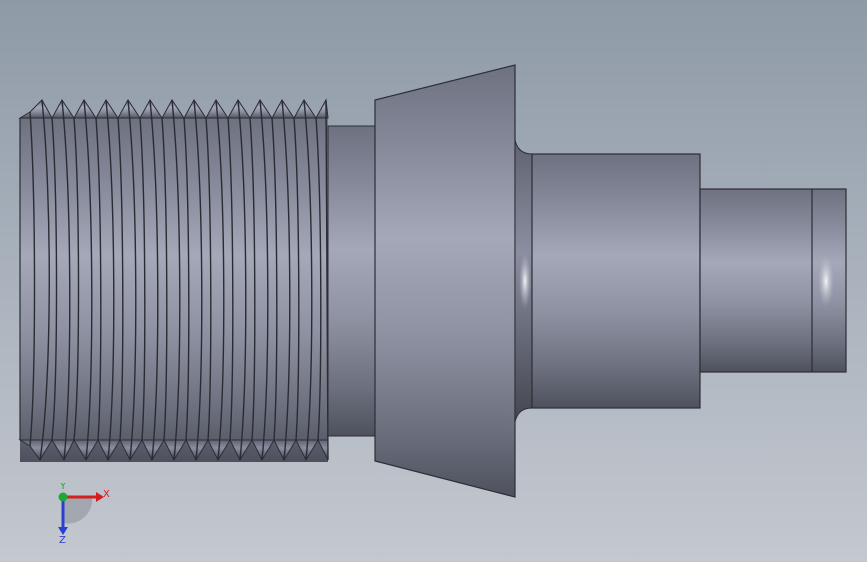 Image resolution: width=867 pixels, height=562 pixels. What do you see at coordinates (63, 531) in the screenshot?
I see `z-axis-arrowhead` at bounding box center [63, 531].